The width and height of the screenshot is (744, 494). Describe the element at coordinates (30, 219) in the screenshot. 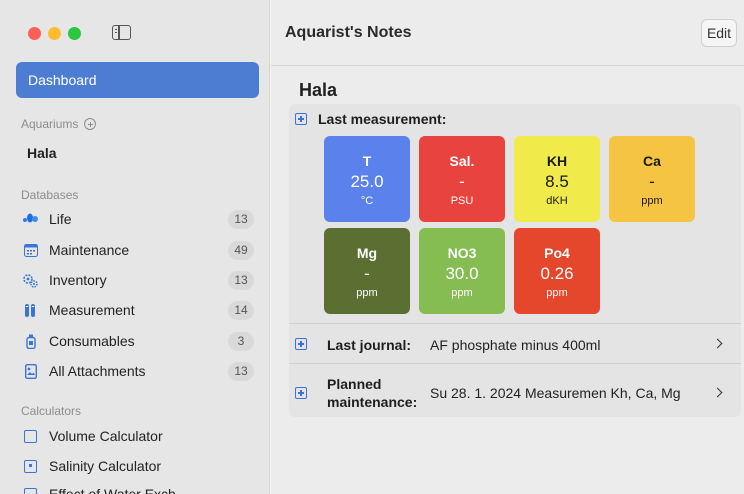

I see `fish-icon` at that location.